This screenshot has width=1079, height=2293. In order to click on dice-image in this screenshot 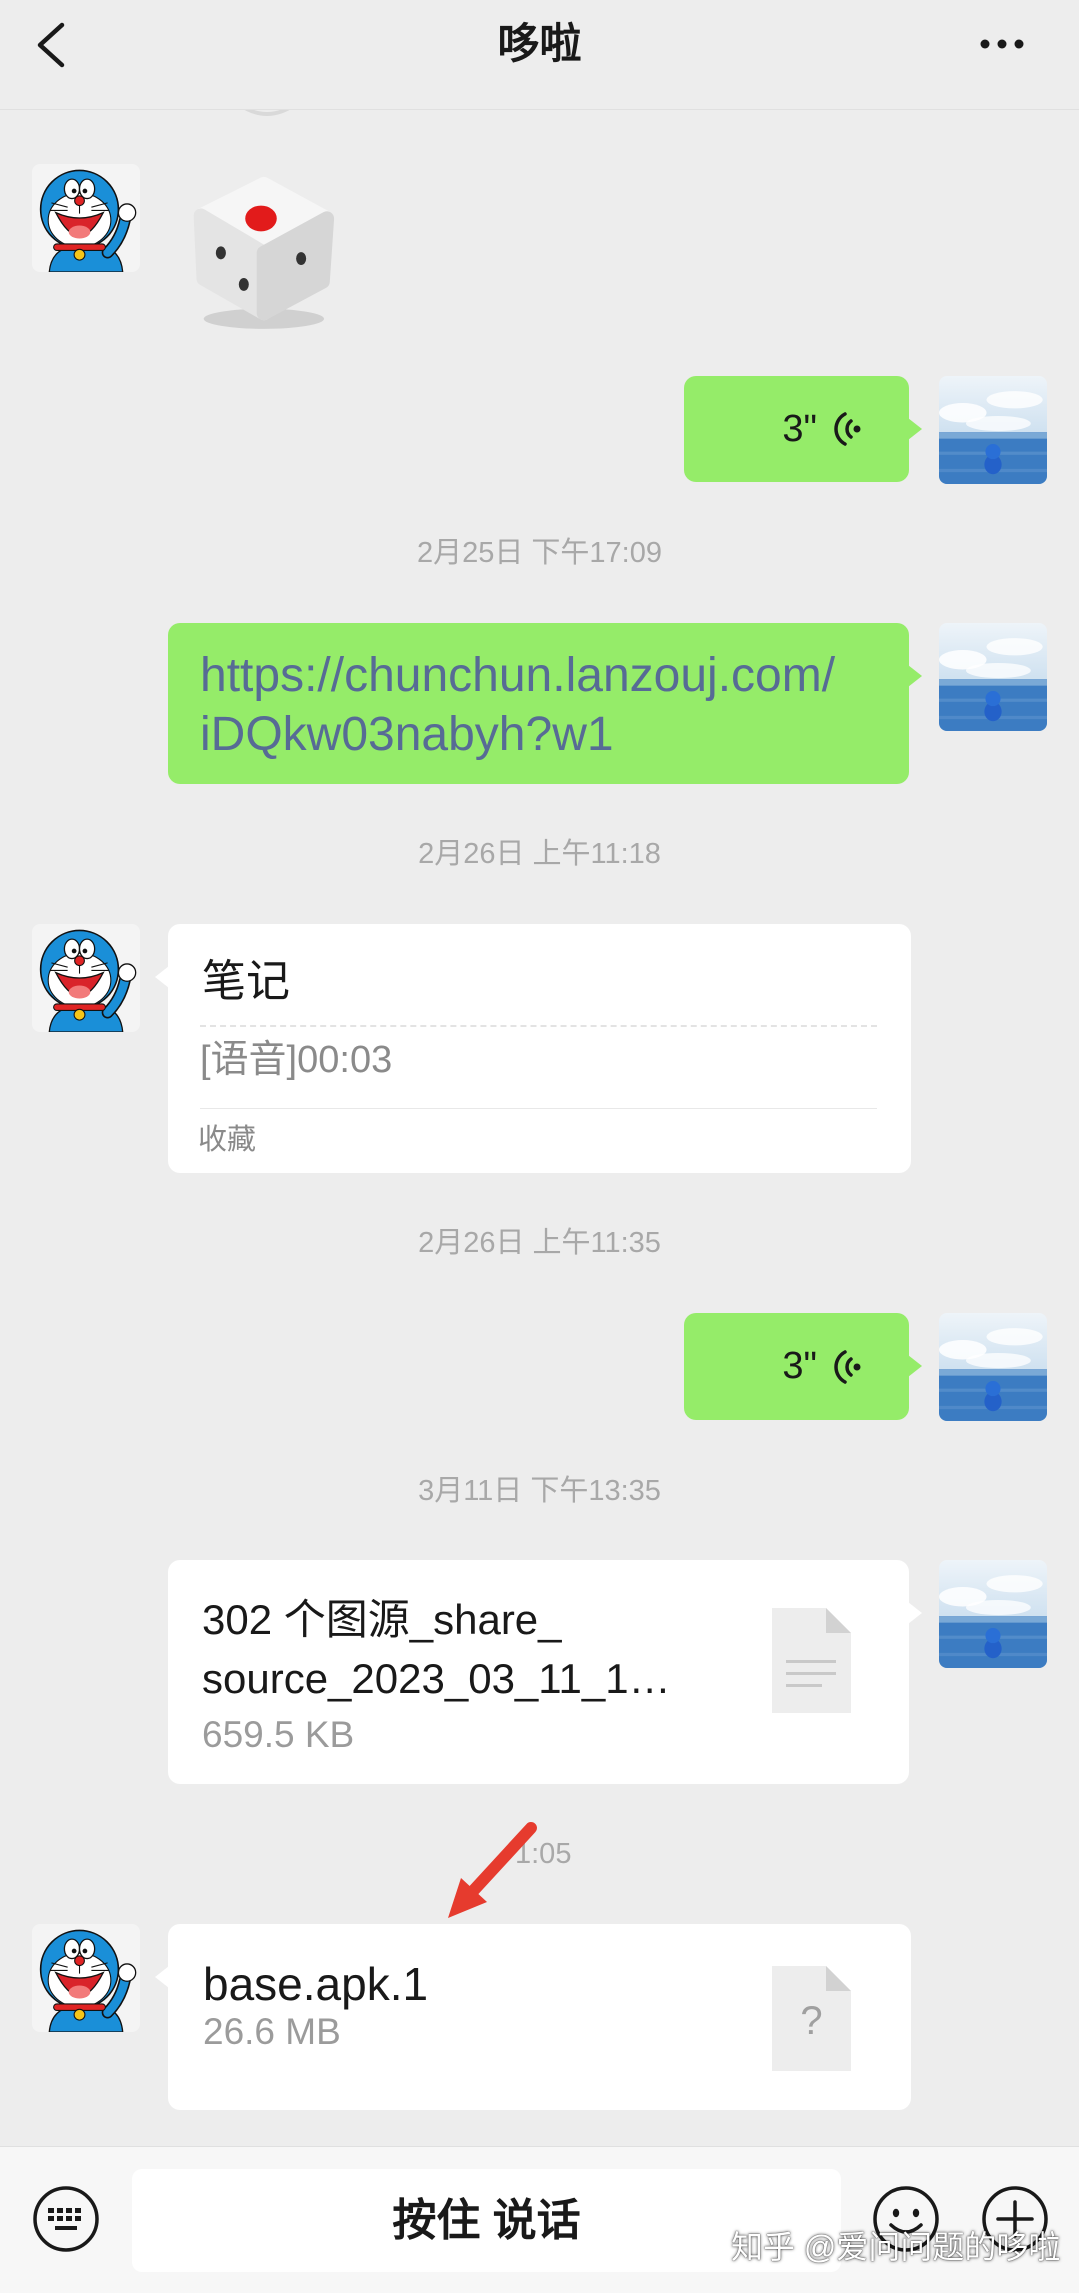, I will do `click(261, 250)`.